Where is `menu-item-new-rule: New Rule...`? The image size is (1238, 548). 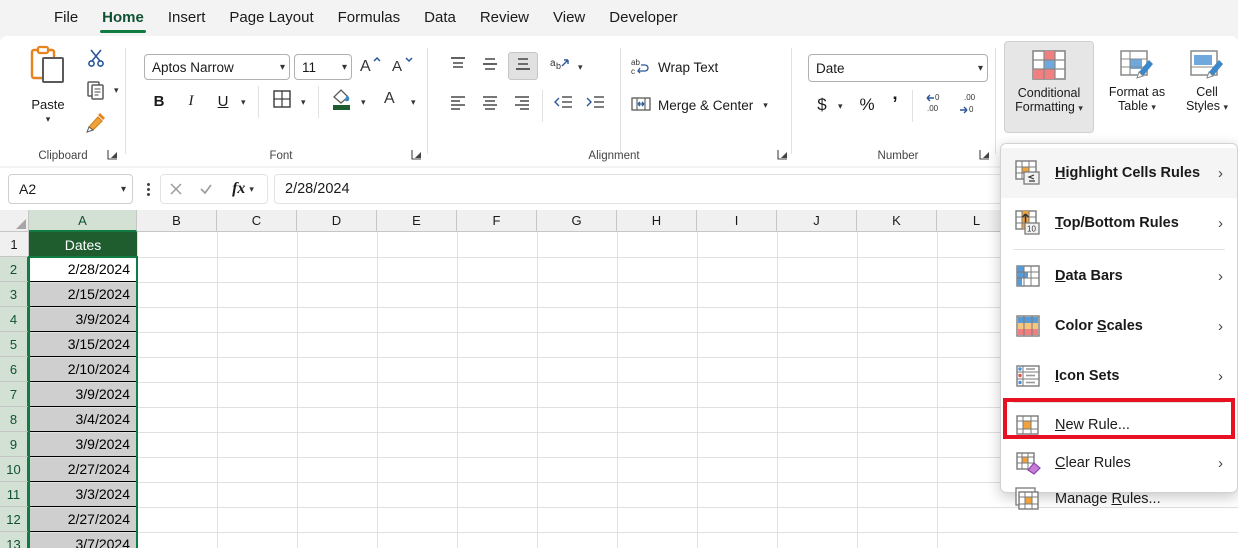 menu-item-new-rule: New Rule... is located at coordinates (1119, 424).